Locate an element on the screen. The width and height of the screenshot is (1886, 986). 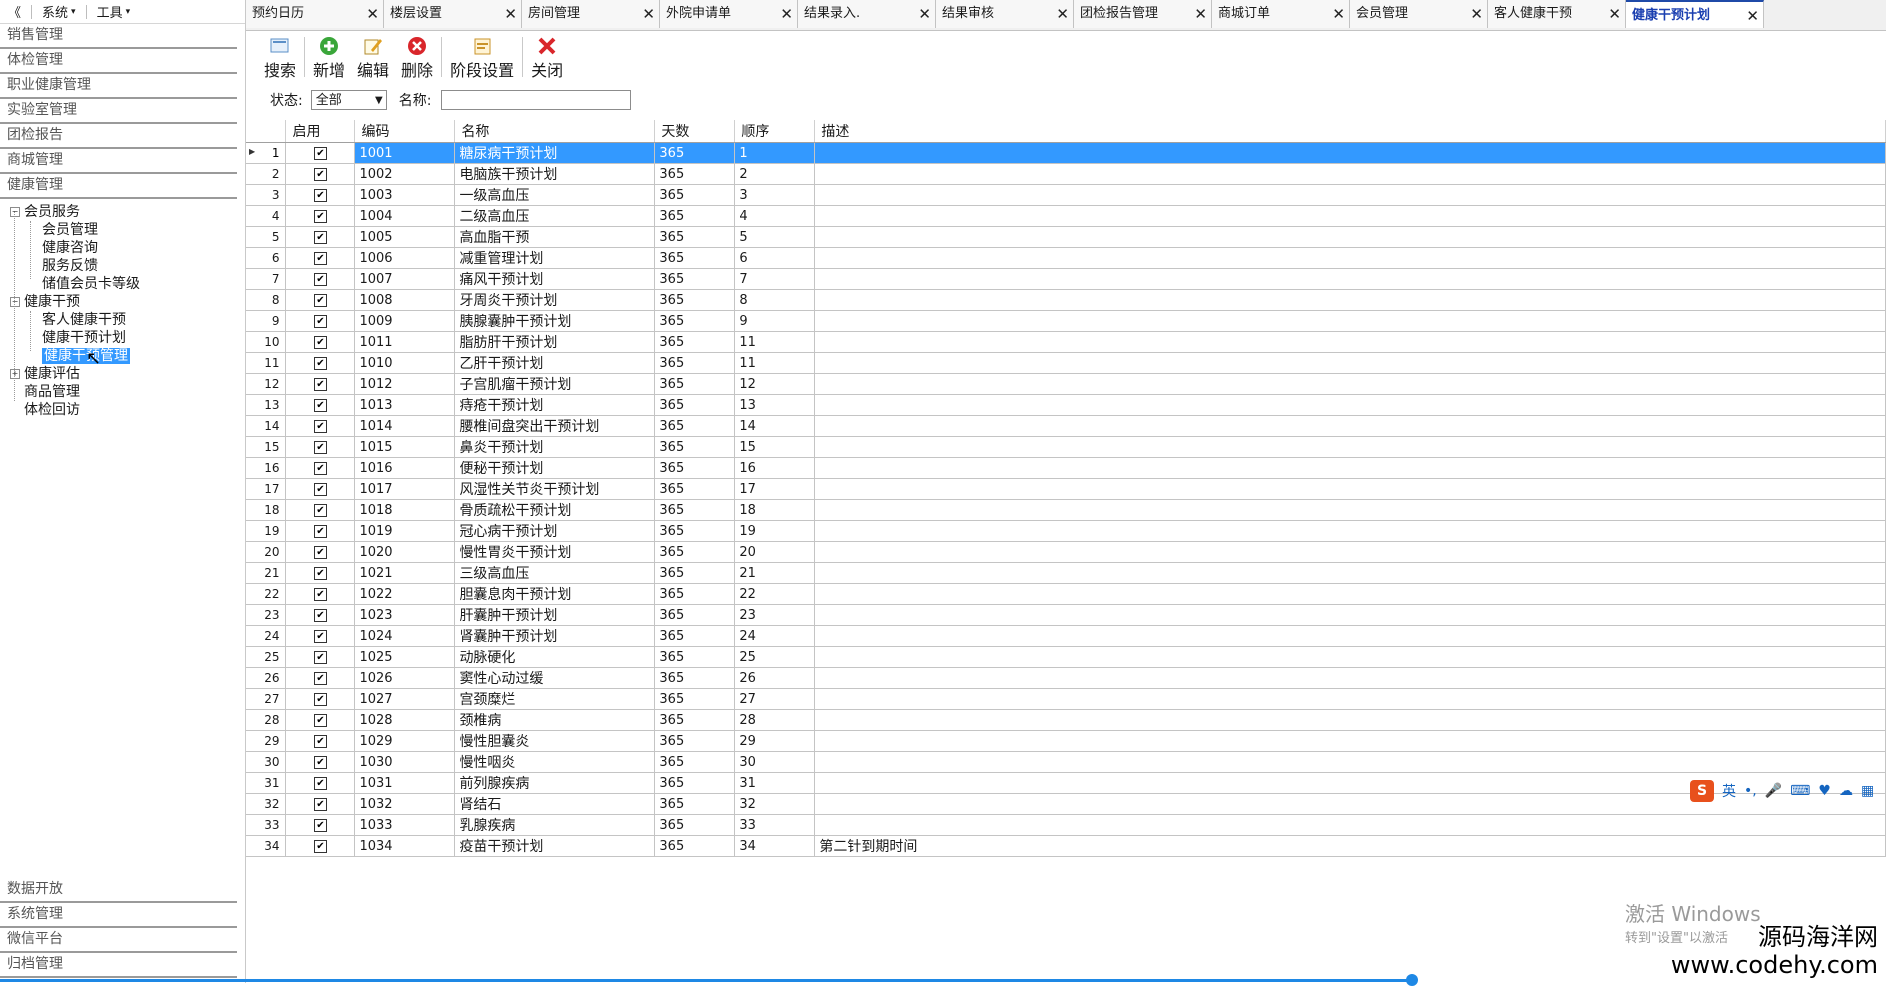
row-number: 26 is located at coordinates (266, 678).